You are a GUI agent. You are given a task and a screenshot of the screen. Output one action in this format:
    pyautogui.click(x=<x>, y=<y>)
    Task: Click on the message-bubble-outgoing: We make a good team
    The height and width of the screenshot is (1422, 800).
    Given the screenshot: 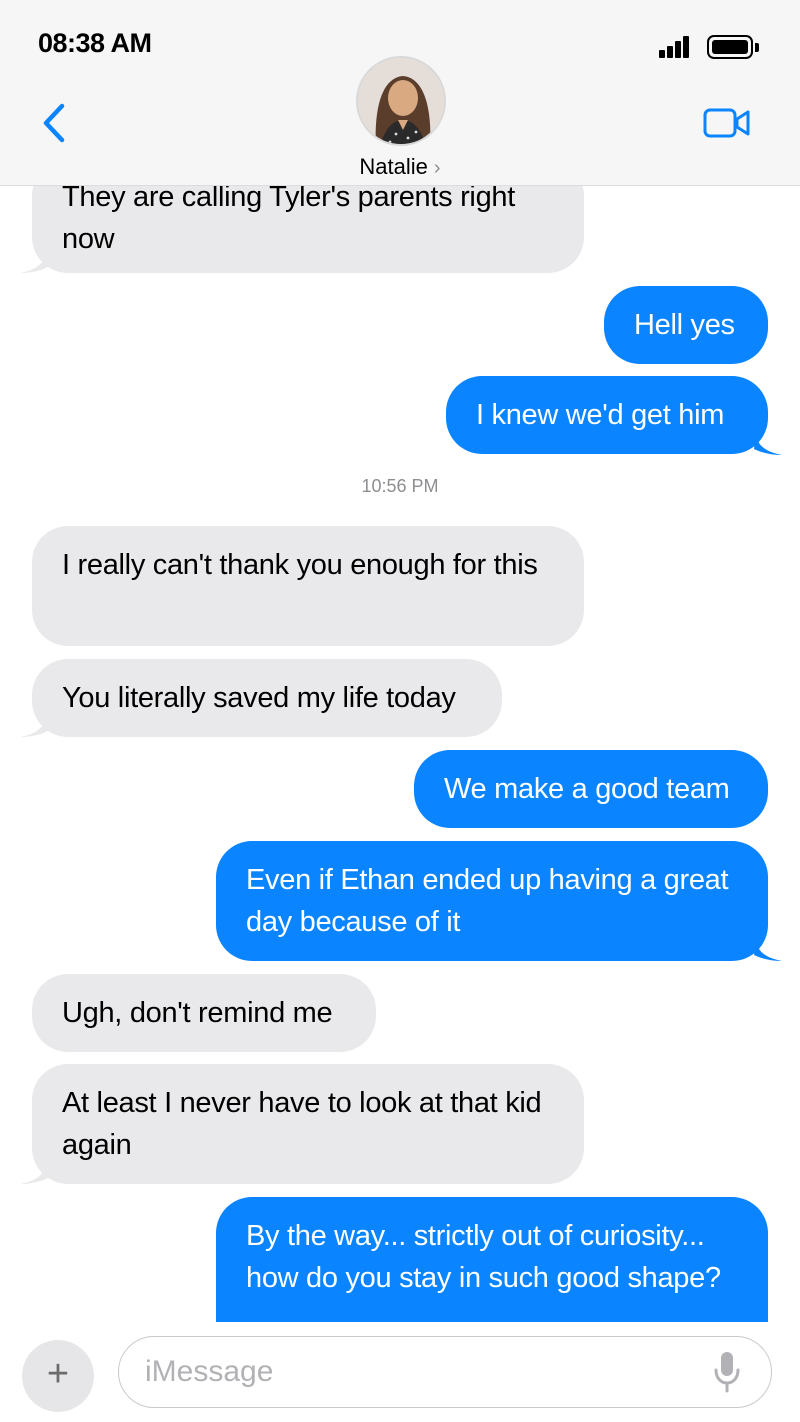 What is the action you would take?
    pyautogui.click(x=591, y=789)
    